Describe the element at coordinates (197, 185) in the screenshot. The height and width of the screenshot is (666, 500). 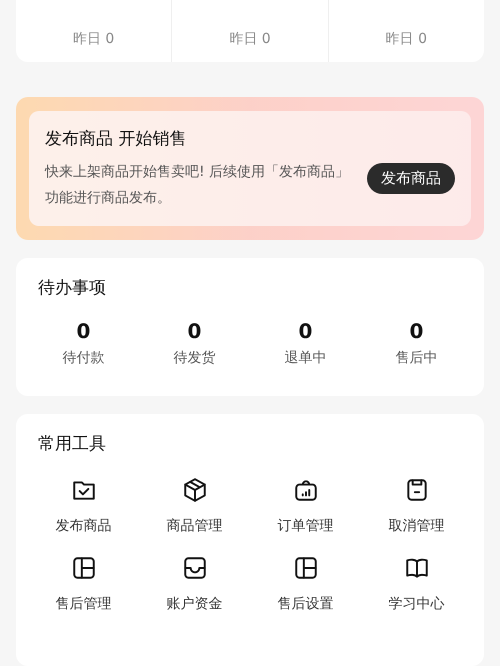
I see `banner-description: 快来上架商品开始售卖吧! 后续使用「发布商品」功能进行商品发布。` at that location.